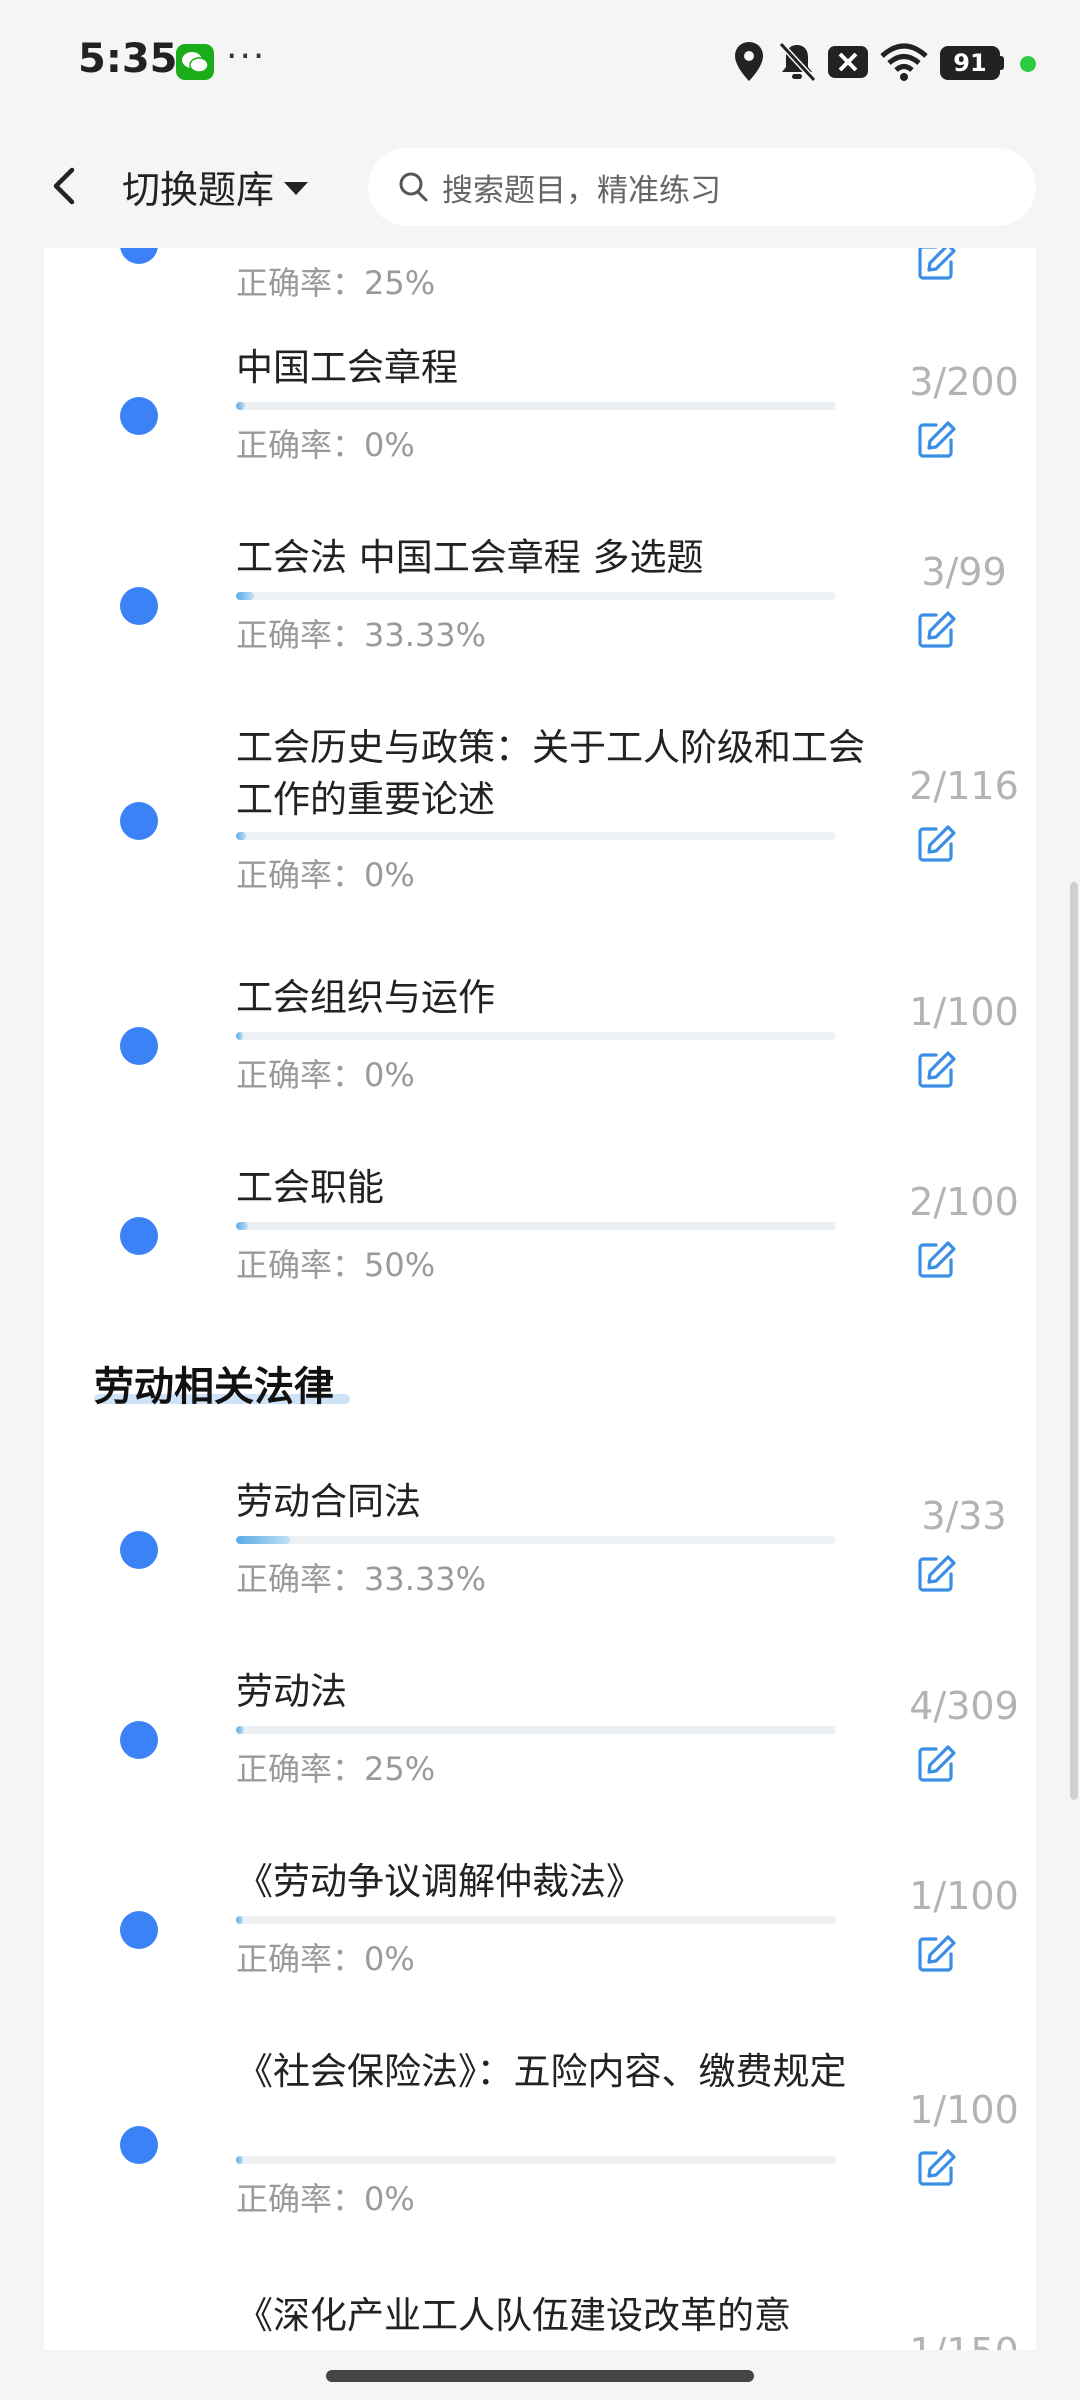  Describe the element at coordinates (1002, 63) in the screenshot. I see `battery-tip` at that location.